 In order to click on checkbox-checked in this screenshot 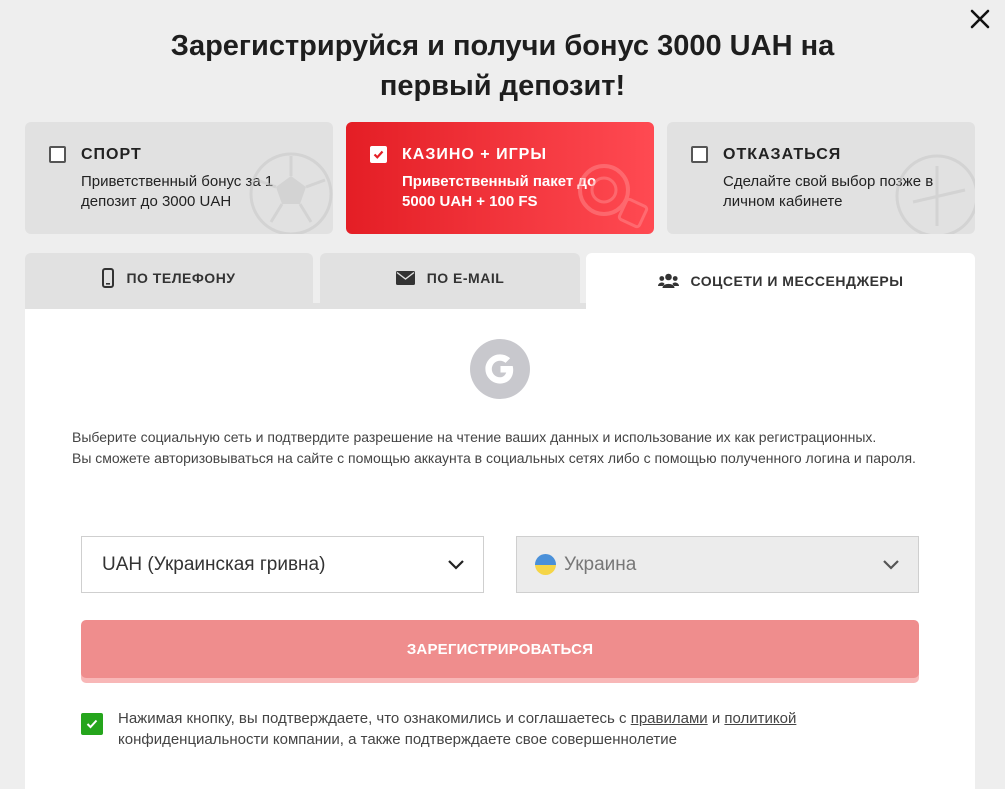, I will do `click(378, 154)`.